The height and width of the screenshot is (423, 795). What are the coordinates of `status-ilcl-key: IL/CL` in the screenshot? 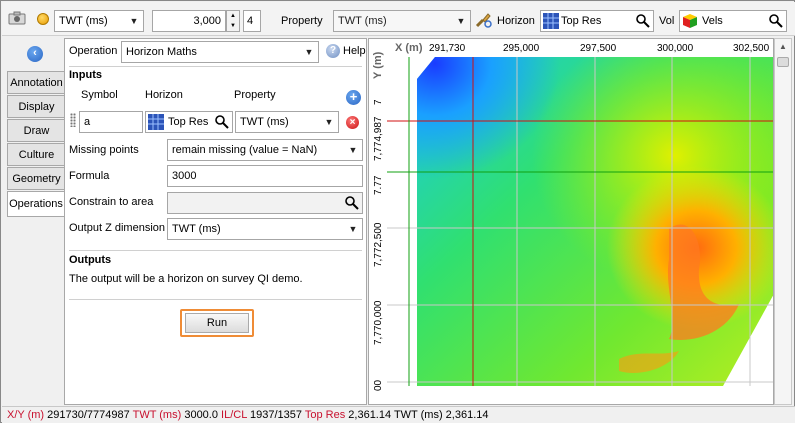 It's located at (234, 415).